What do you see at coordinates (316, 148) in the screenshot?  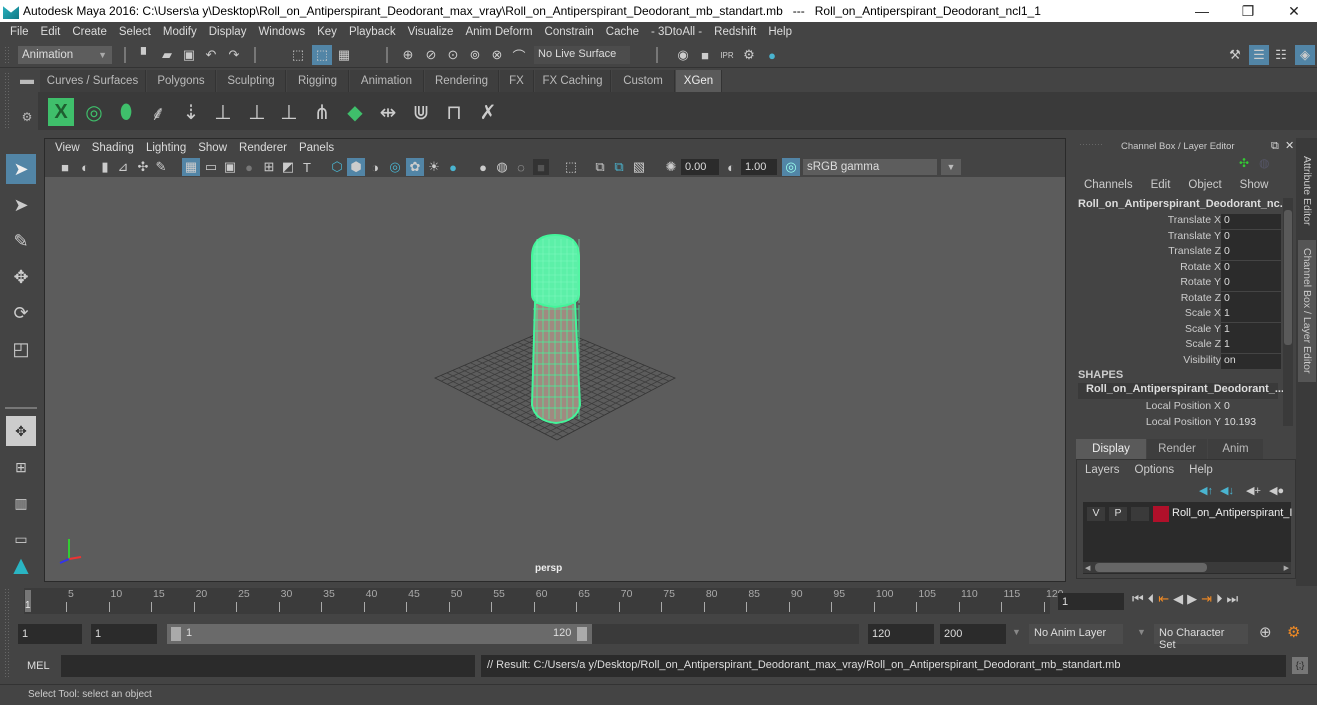 I see `vp-menu-panels: Panels` at bounding box center [316, 148].